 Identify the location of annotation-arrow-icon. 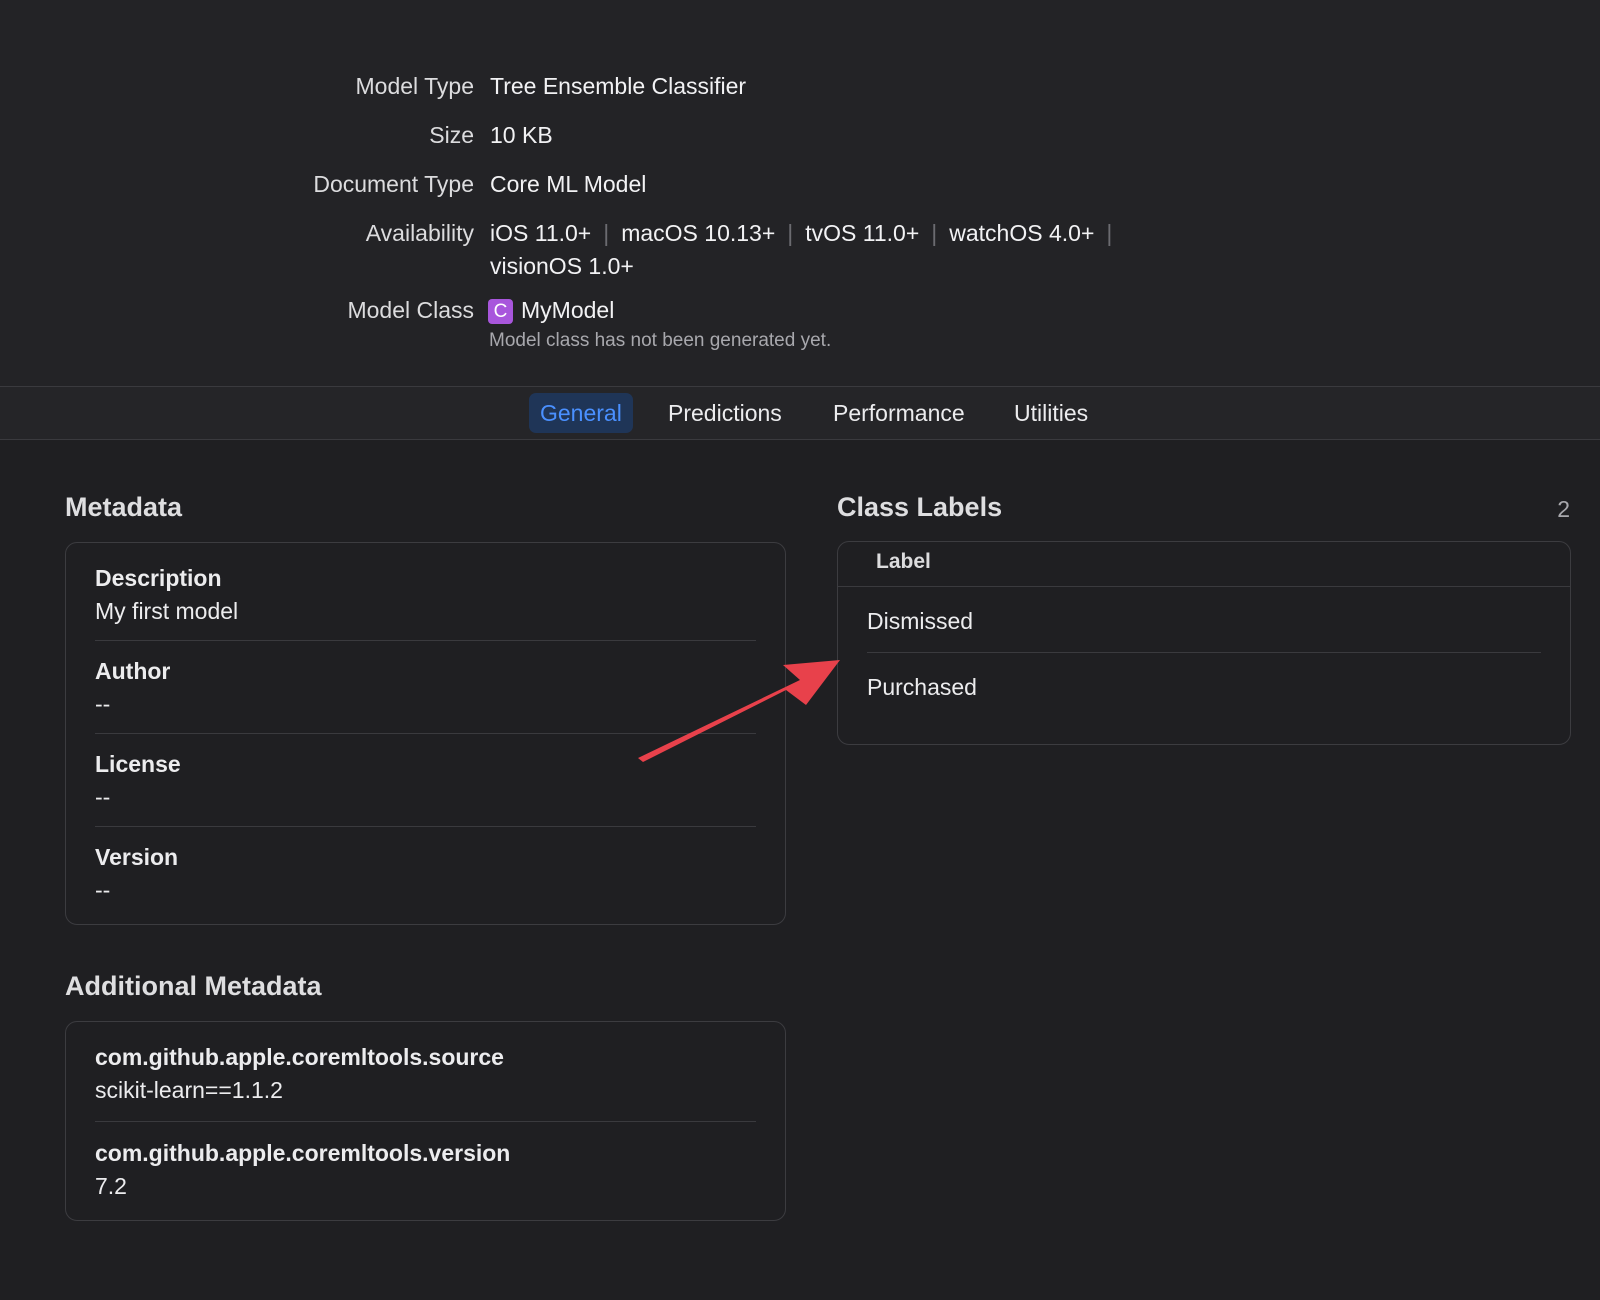
(739, 711).